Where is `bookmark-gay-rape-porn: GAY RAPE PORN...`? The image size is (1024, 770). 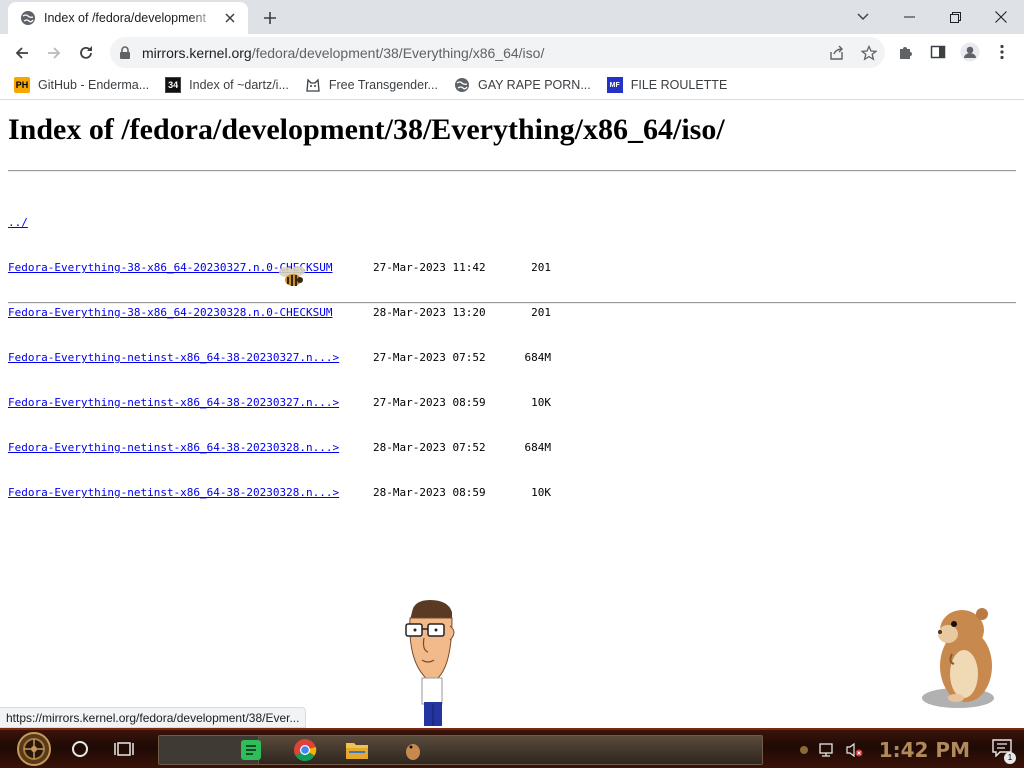
bookmark-gay-rape-porn: GAY RAPE PORN... is located at coordinates (522, 85).